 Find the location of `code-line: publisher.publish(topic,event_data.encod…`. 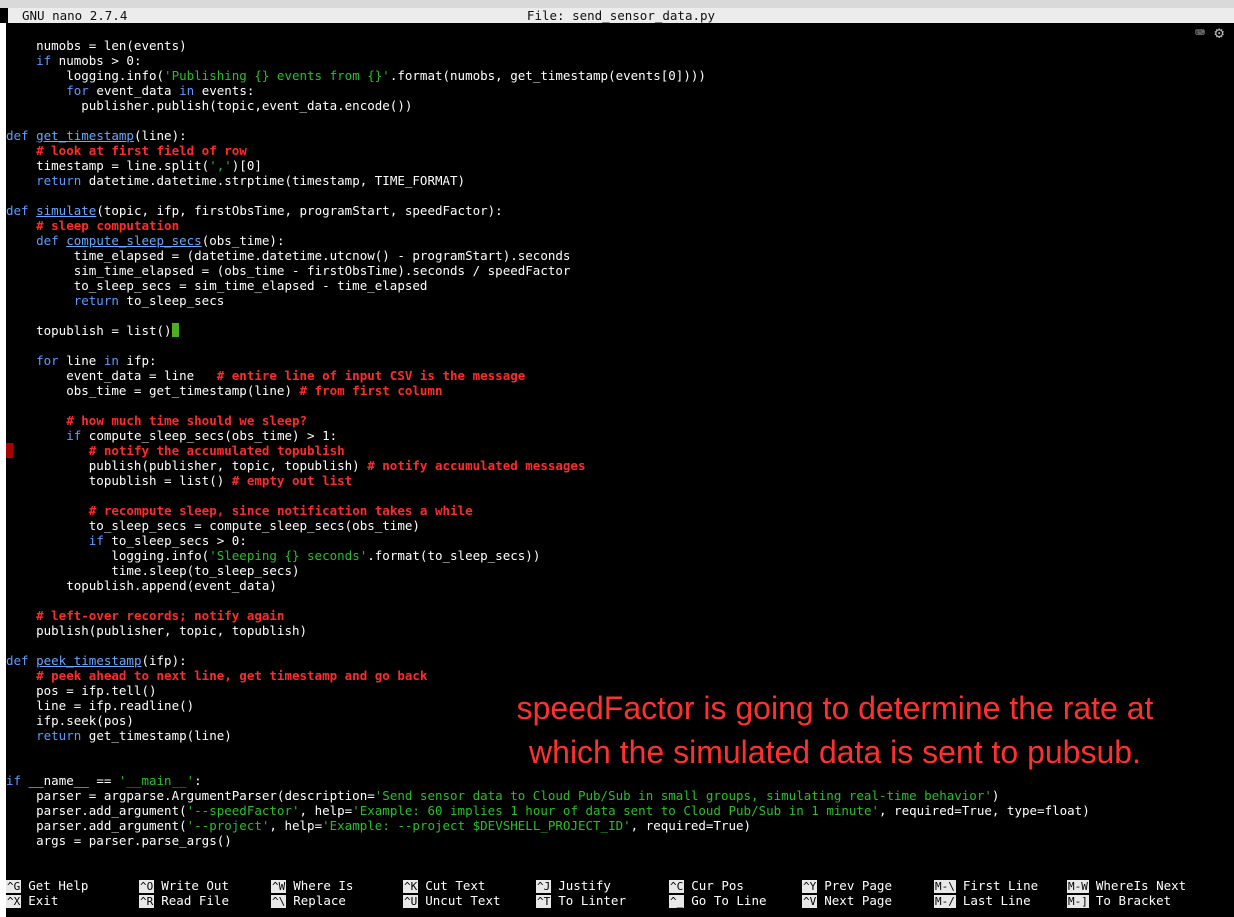

code-line: publisher.publish(topic,event_data.encod… is located at coordinates (620, 105).